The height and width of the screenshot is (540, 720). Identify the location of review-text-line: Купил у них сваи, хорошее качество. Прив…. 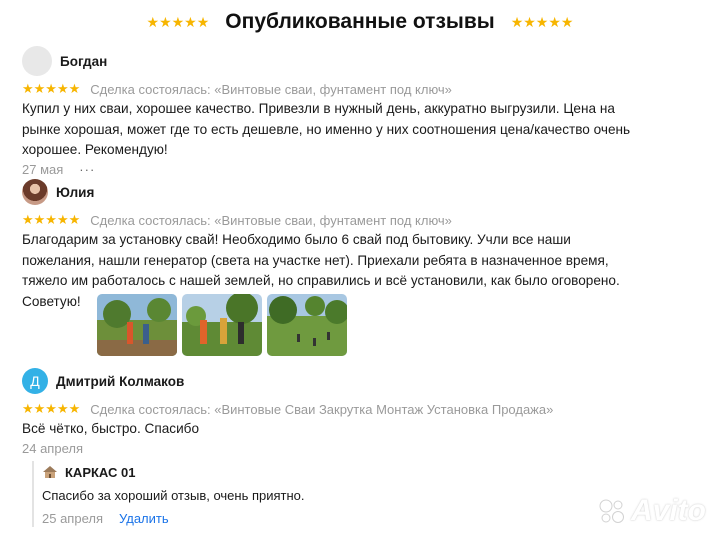
(318, 108).